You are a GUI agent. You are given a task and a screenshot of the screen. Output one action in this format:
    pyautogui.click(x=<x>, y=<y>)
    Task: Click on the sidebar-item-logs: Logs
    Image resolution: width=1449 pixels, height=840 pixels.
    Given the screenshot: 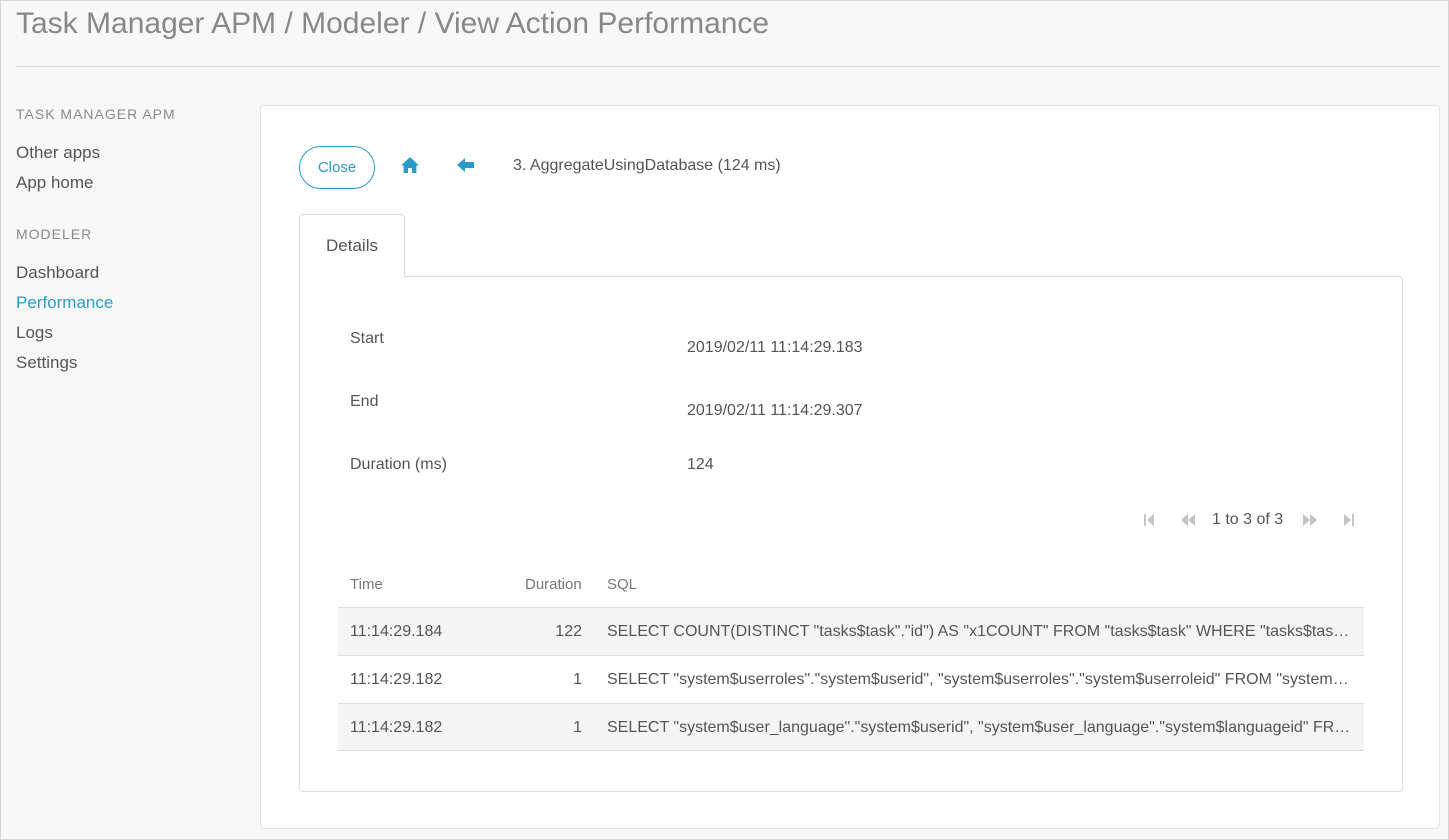 What is the action you would take?
    pyautogui.click(x=126, y=333)
    